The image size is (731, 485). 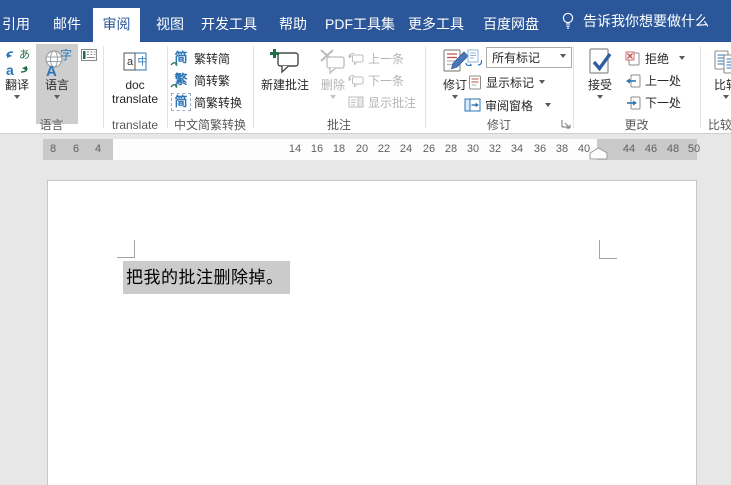 I want to click on previous-change-button: 上一处, so click(x=653, y=80).